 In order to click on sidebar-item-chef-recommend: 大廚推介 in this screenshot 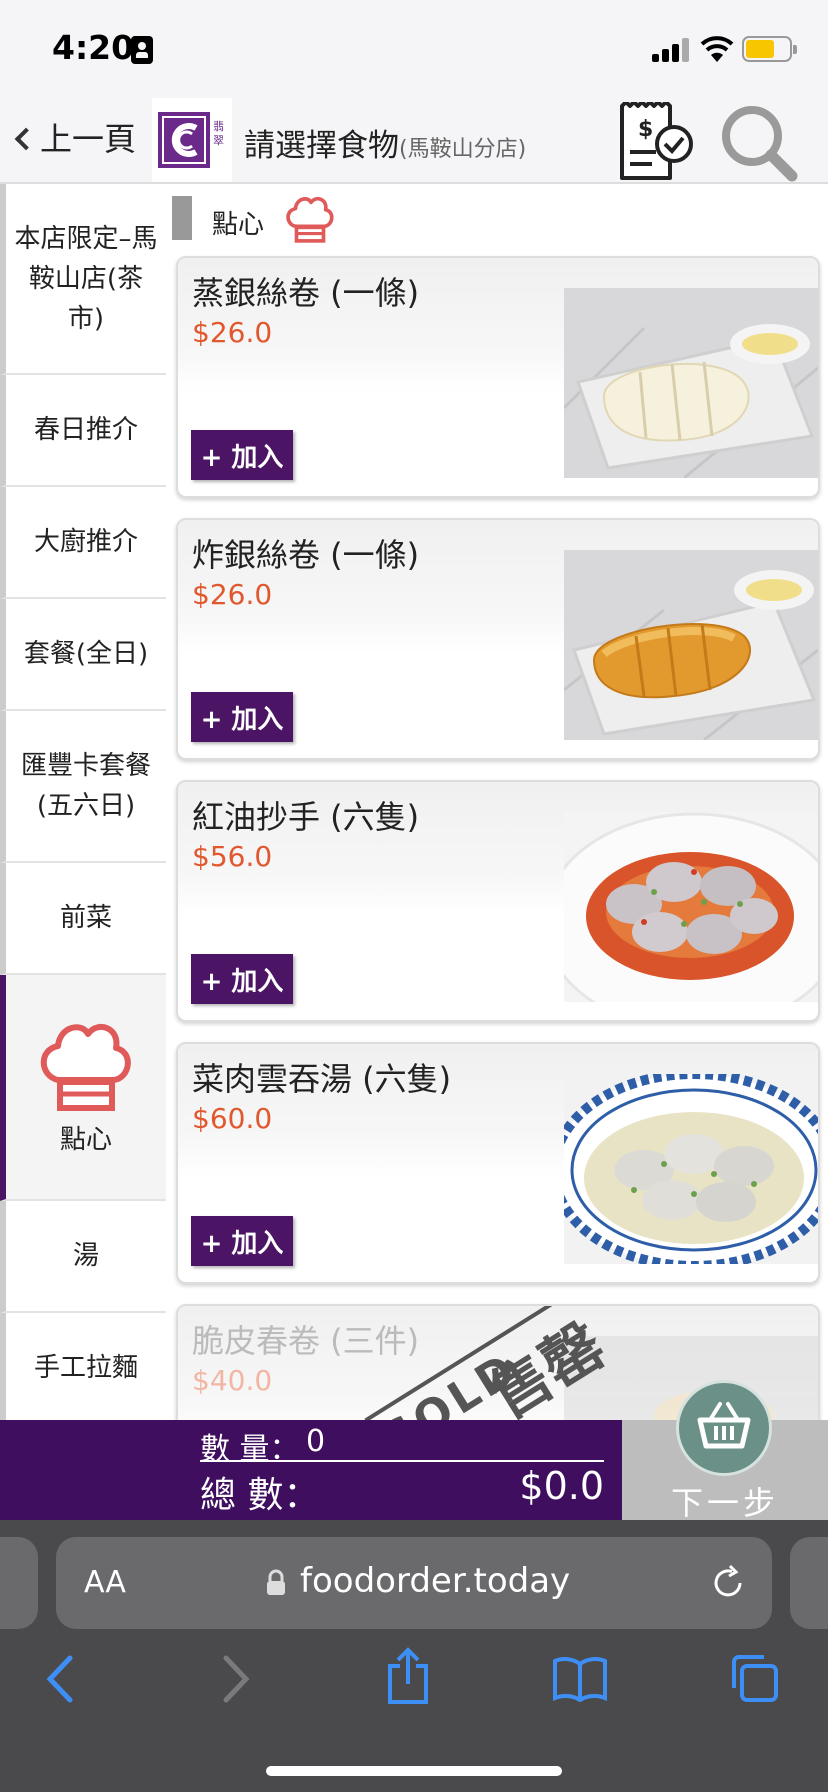, I will do `click(83, 543)`.